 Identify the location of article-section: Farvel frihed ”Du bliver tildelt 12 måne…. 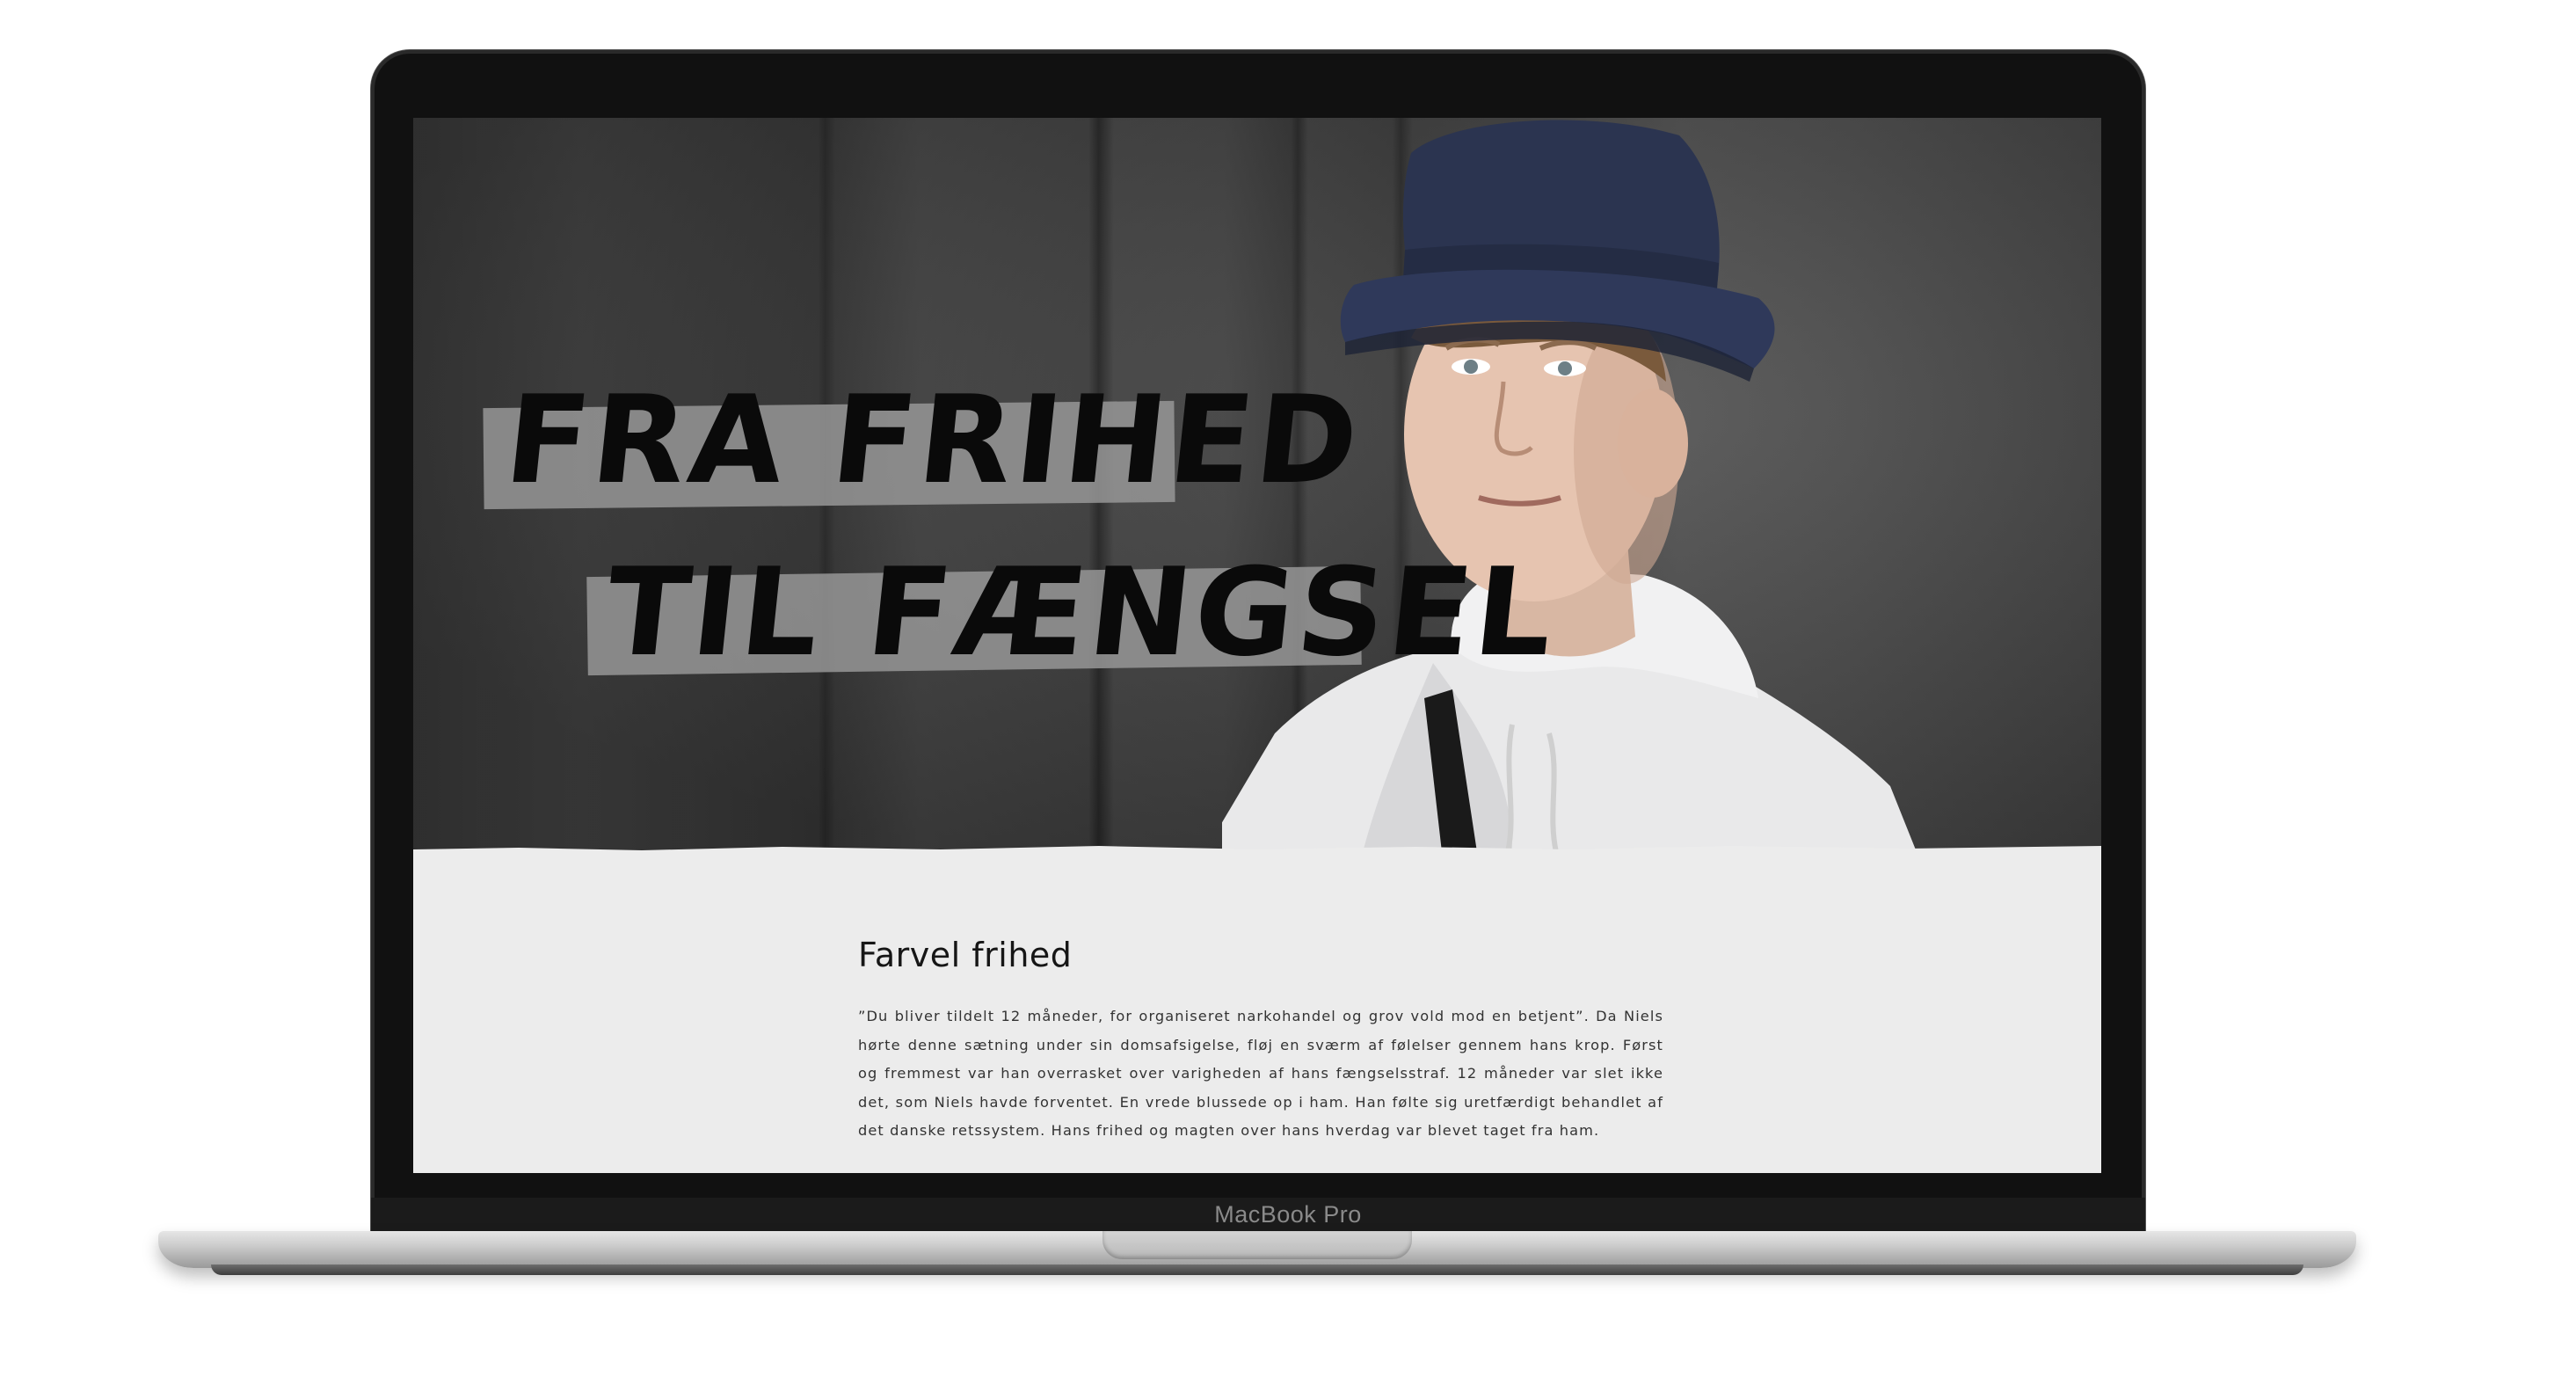
(1260, 1041).